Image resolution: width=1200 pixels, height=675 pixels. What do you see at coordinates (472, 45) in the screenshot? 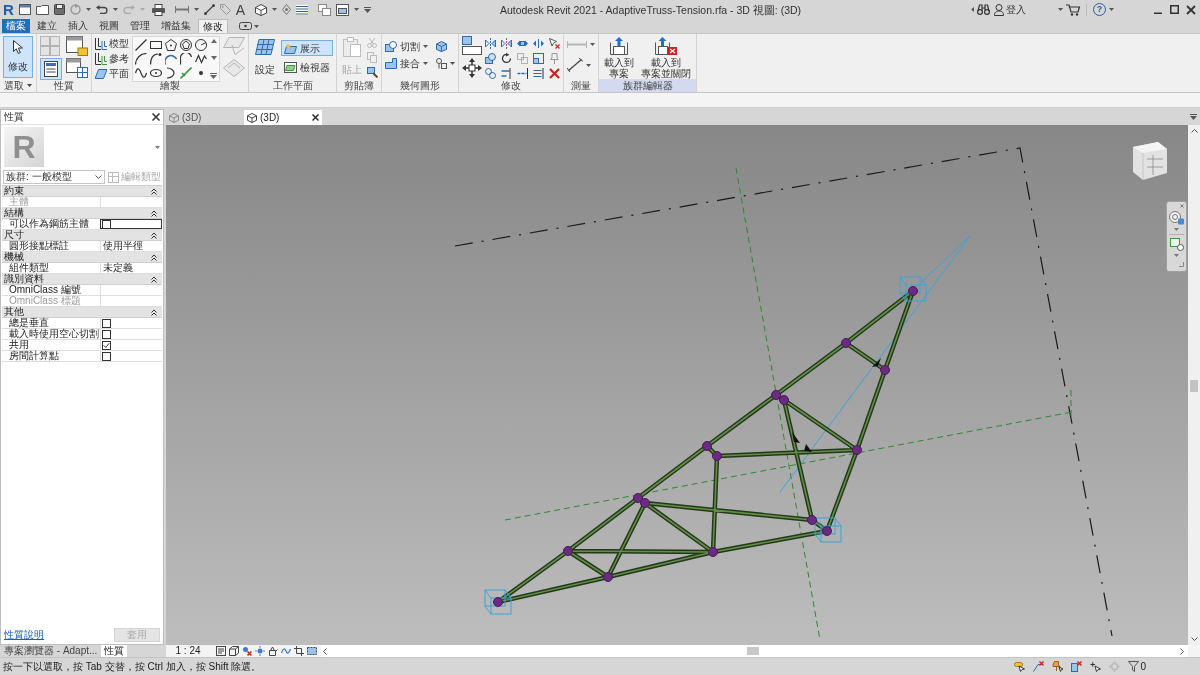
I see `align-icon` at bounding box center [472, 45].